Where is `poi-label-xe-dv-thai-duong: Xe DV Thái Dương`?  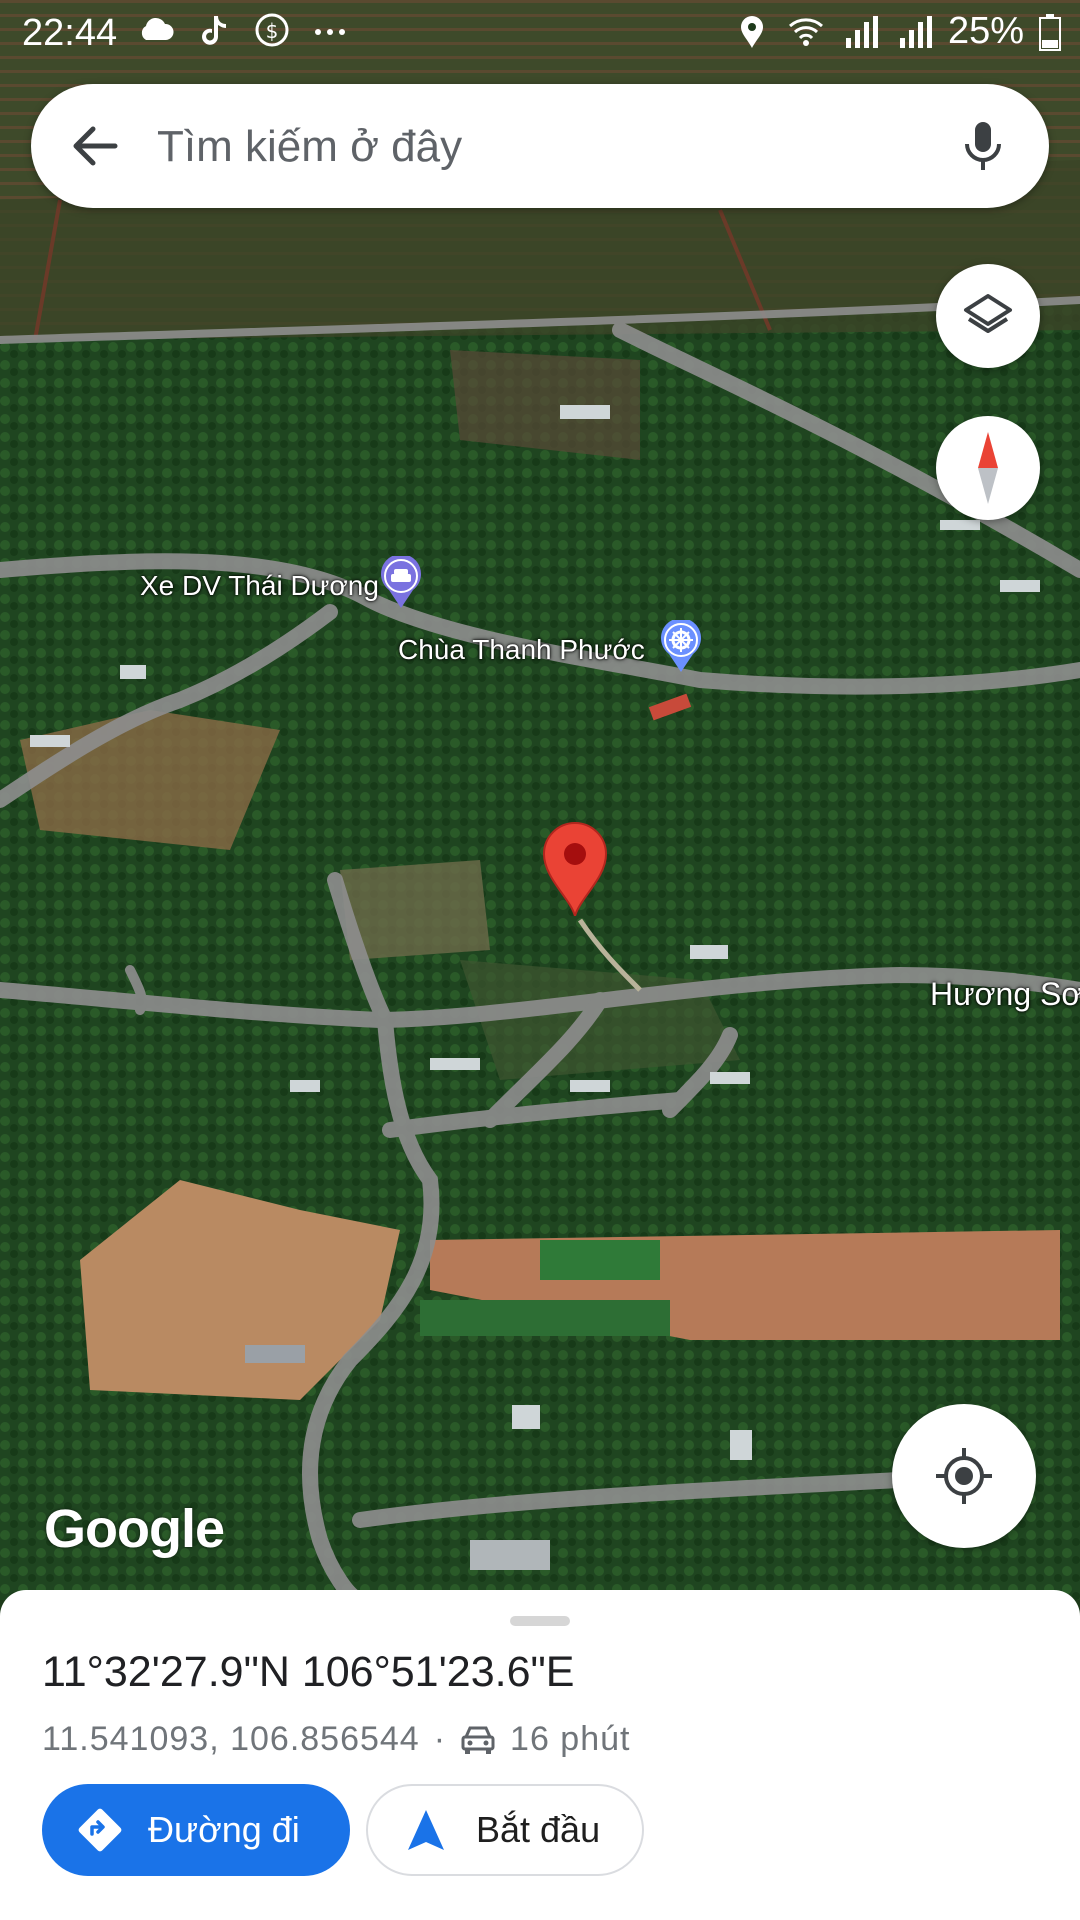 poi-label-xe-dv-thai-duong: Xe DV Thái Dương is located at coordinates (259, 586).